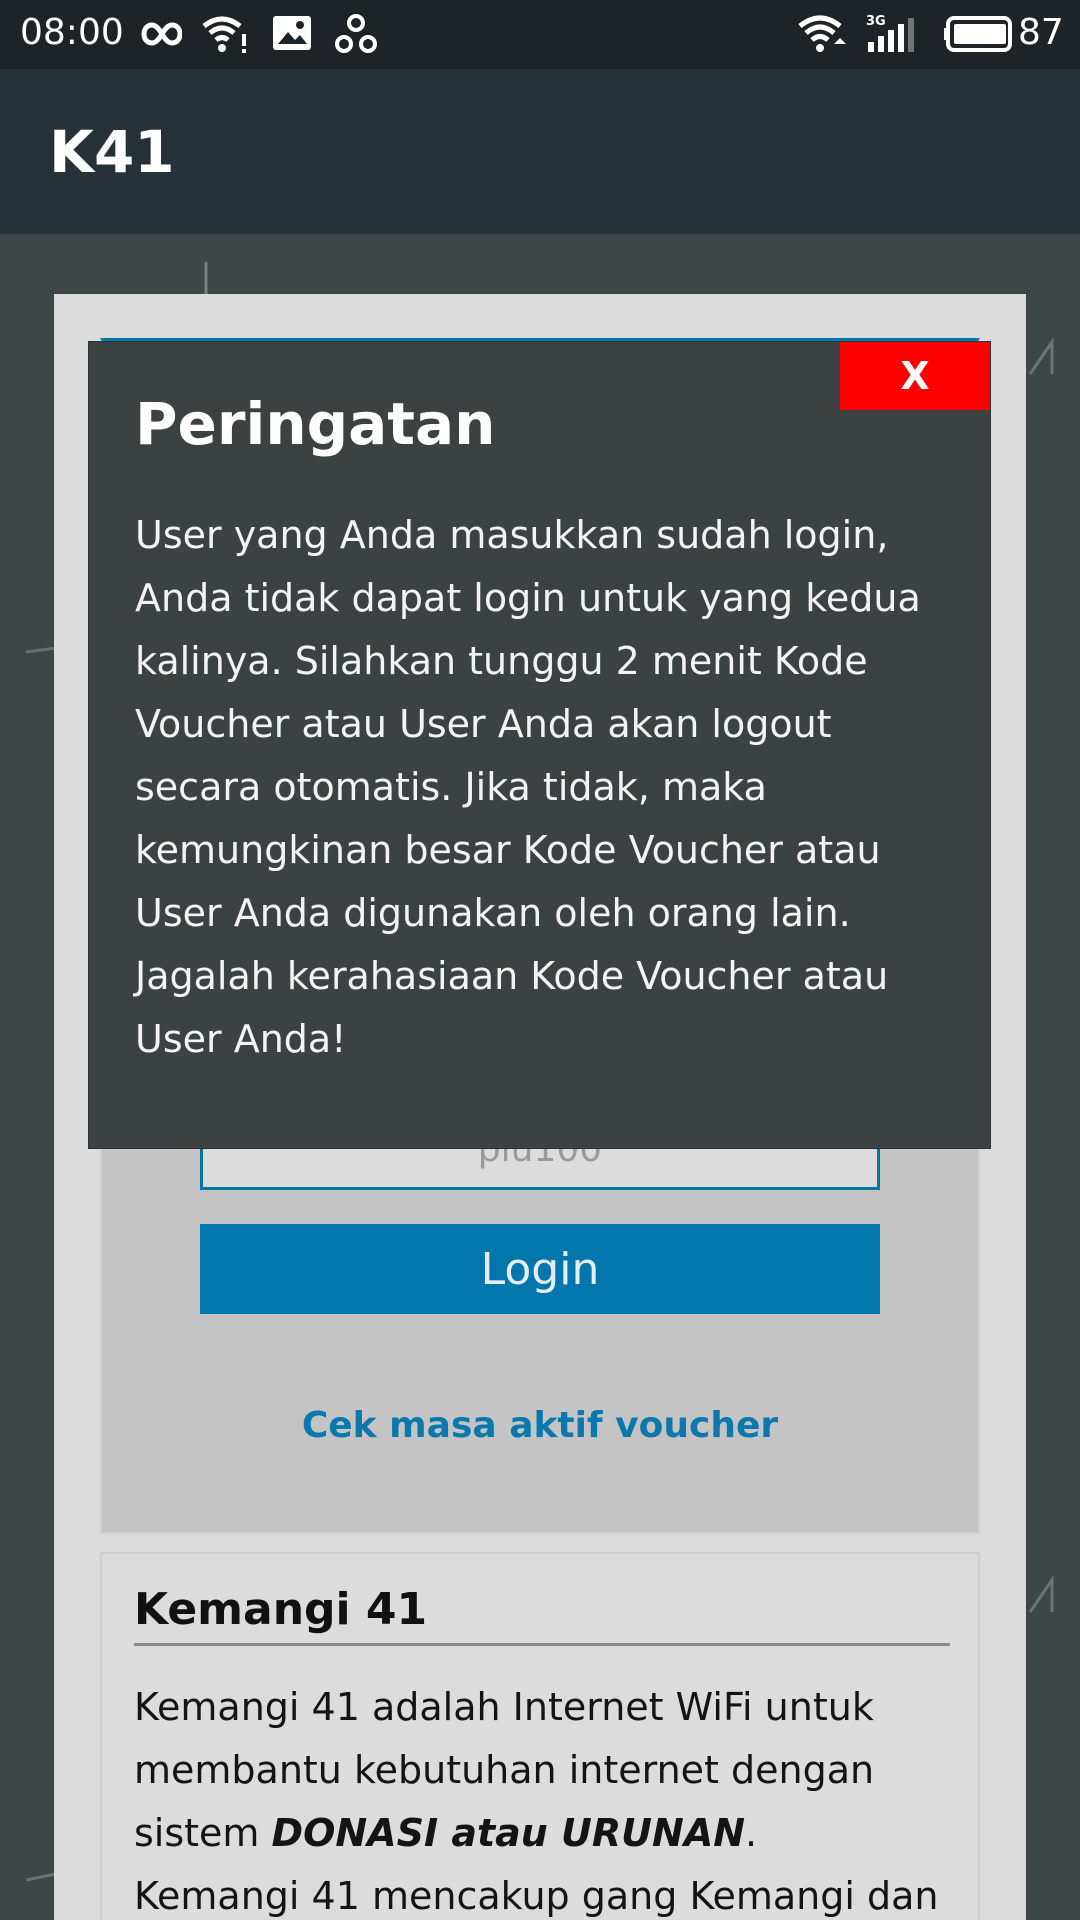 The width and height of the screenshot is (1080, 1920). I want to click on wifi-icon, so click(822, 33).